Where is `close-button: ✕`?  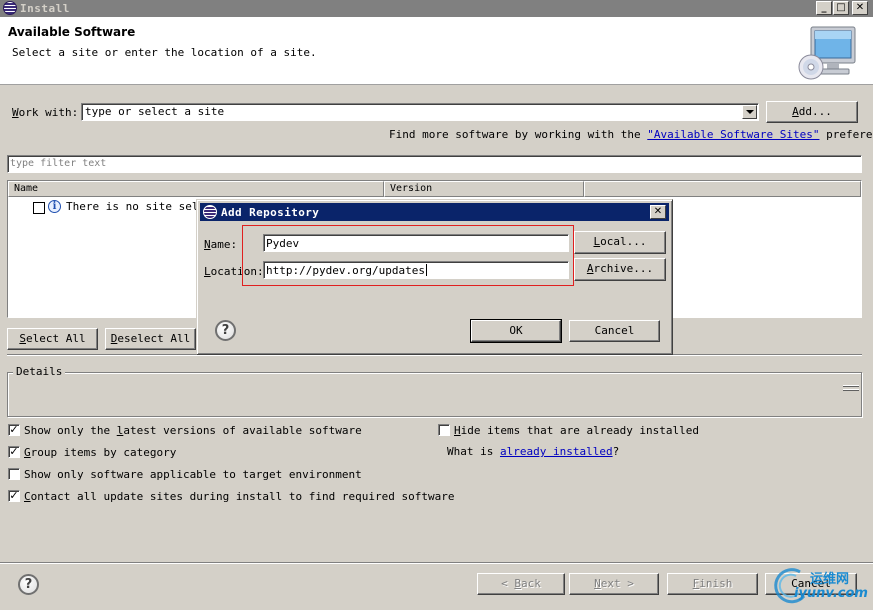
close-button: ✕ is located at coordinates (860, 8).